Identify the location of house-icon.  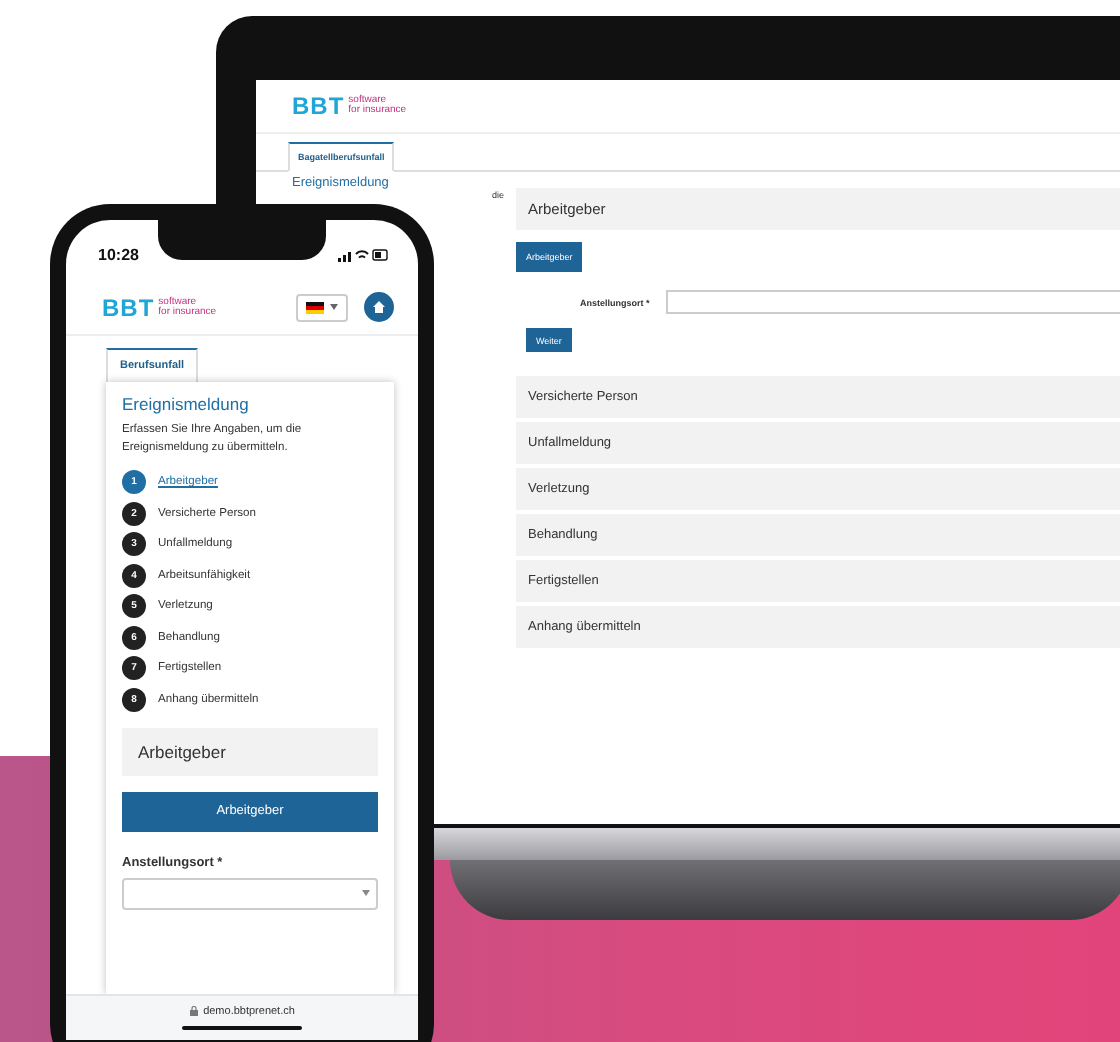
(379, 307).